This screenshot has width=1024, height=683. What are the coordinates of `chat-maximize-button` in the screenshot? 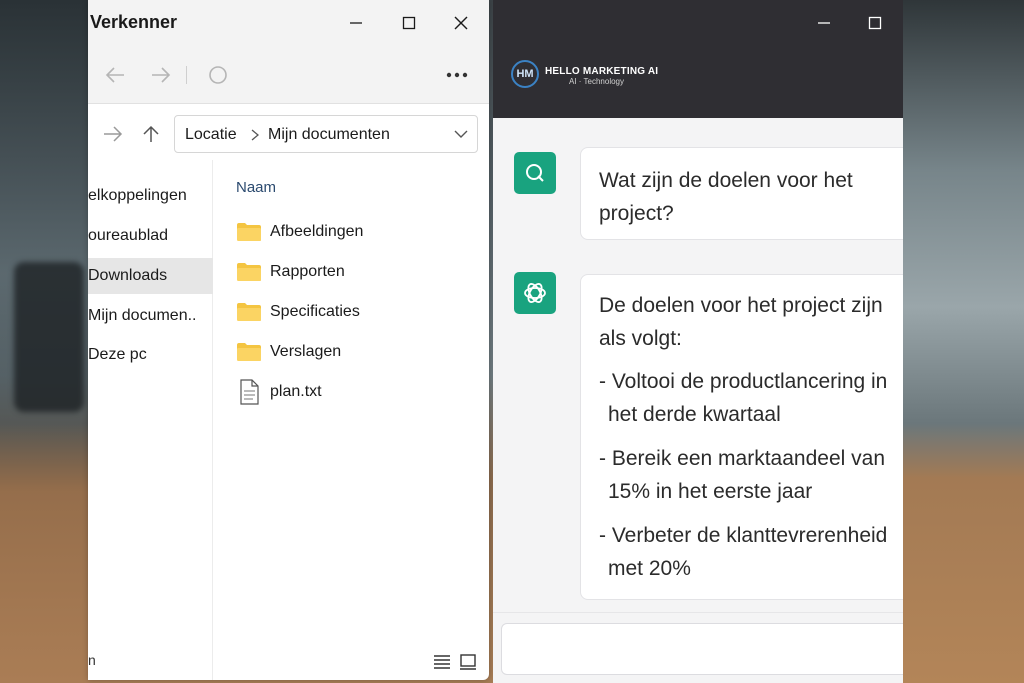 It's located at (875, 23).